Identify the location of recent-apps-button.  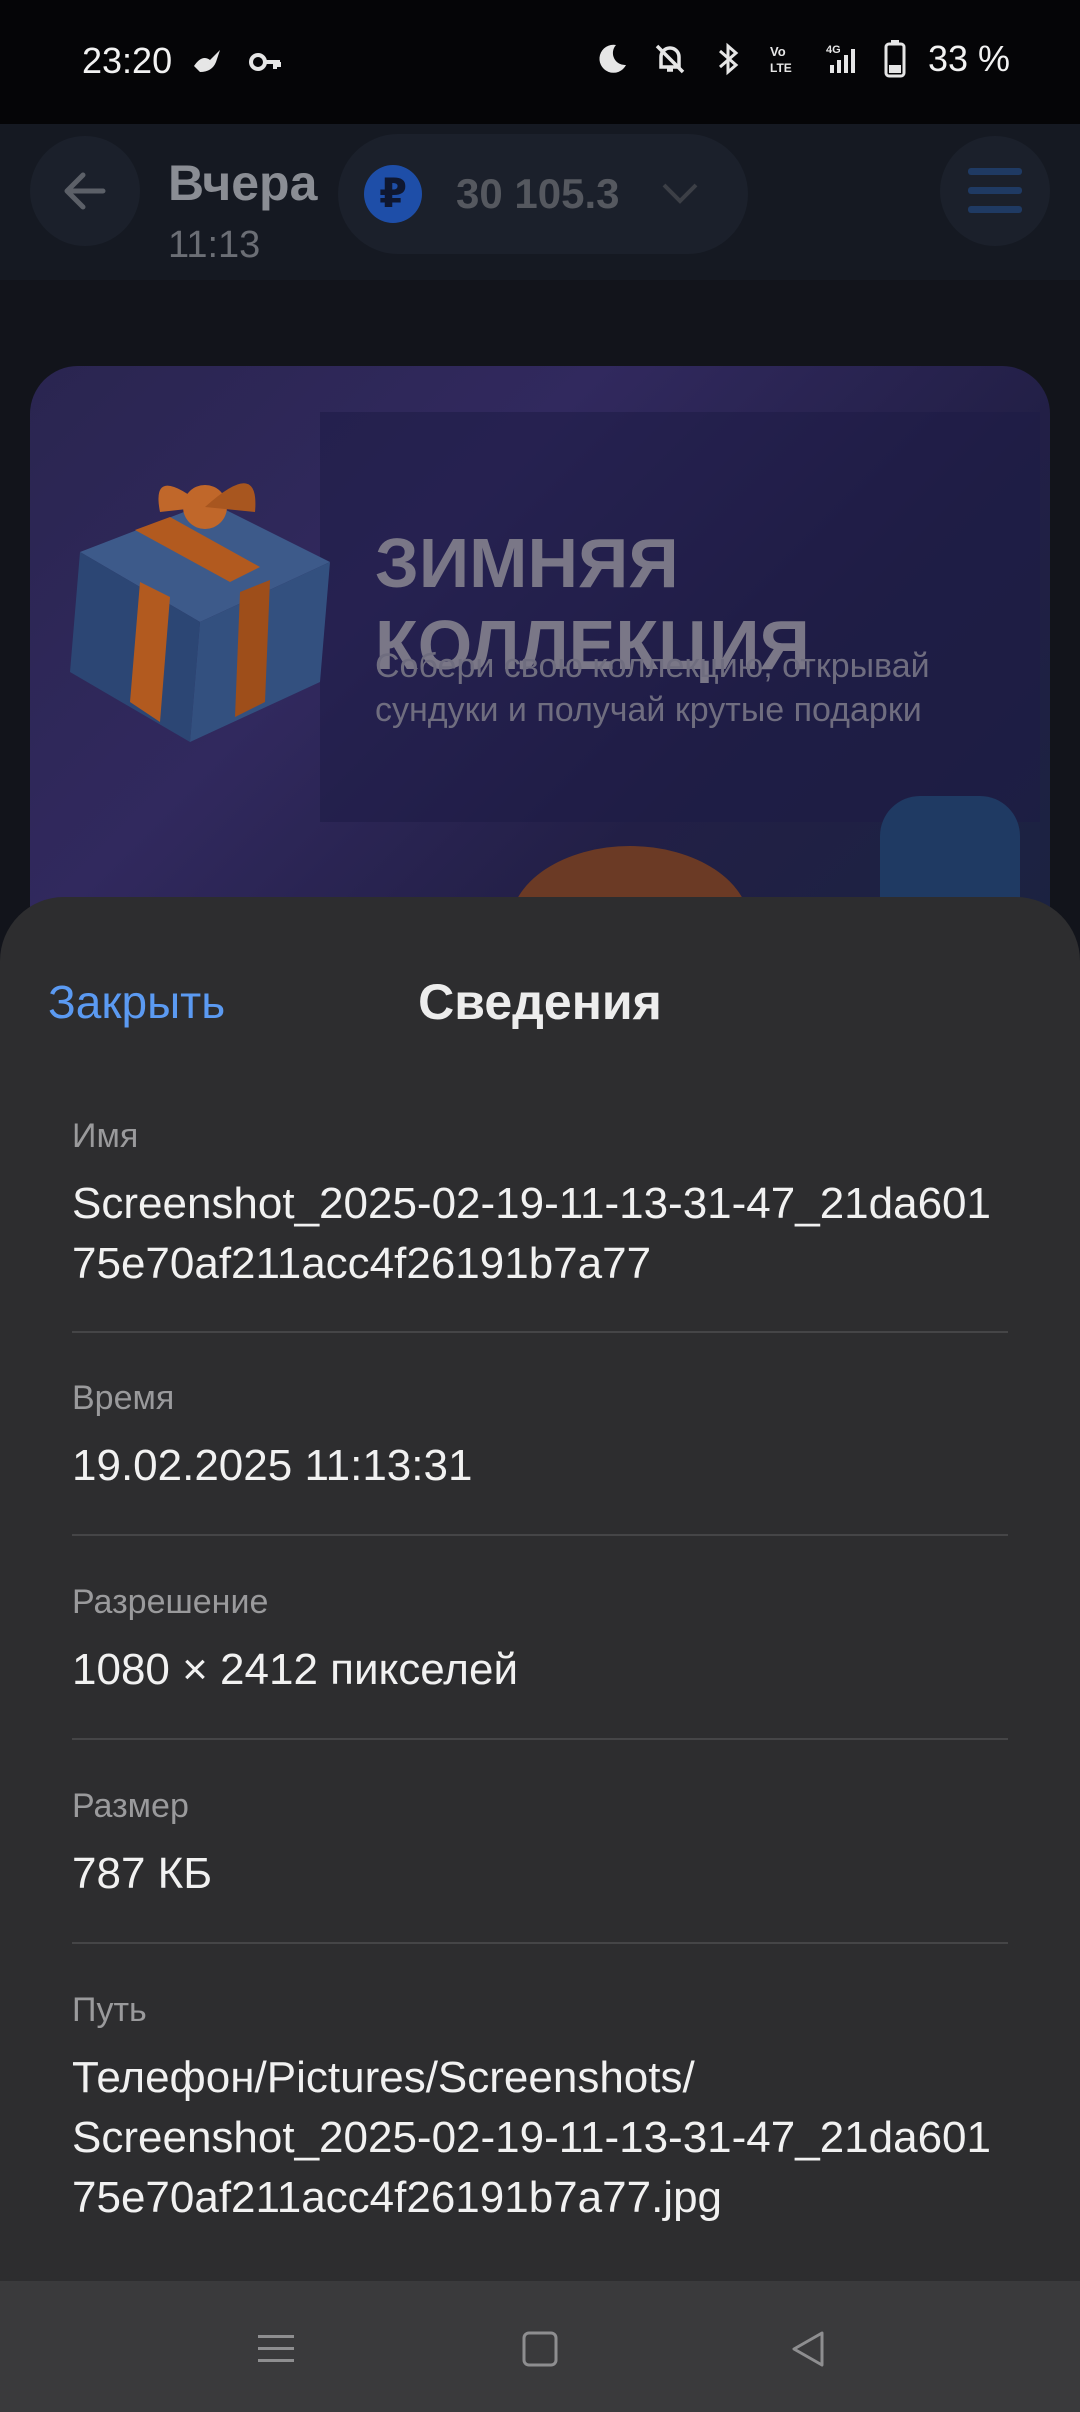
(276, 2349).